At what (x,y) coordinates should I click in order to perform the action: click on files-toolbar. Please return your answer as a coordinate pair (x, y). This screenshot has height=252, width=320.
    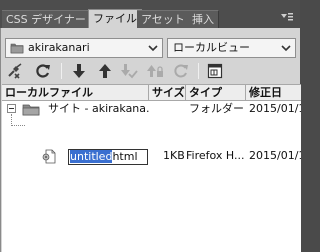
    Looking at the image, I should click on (151, 71).